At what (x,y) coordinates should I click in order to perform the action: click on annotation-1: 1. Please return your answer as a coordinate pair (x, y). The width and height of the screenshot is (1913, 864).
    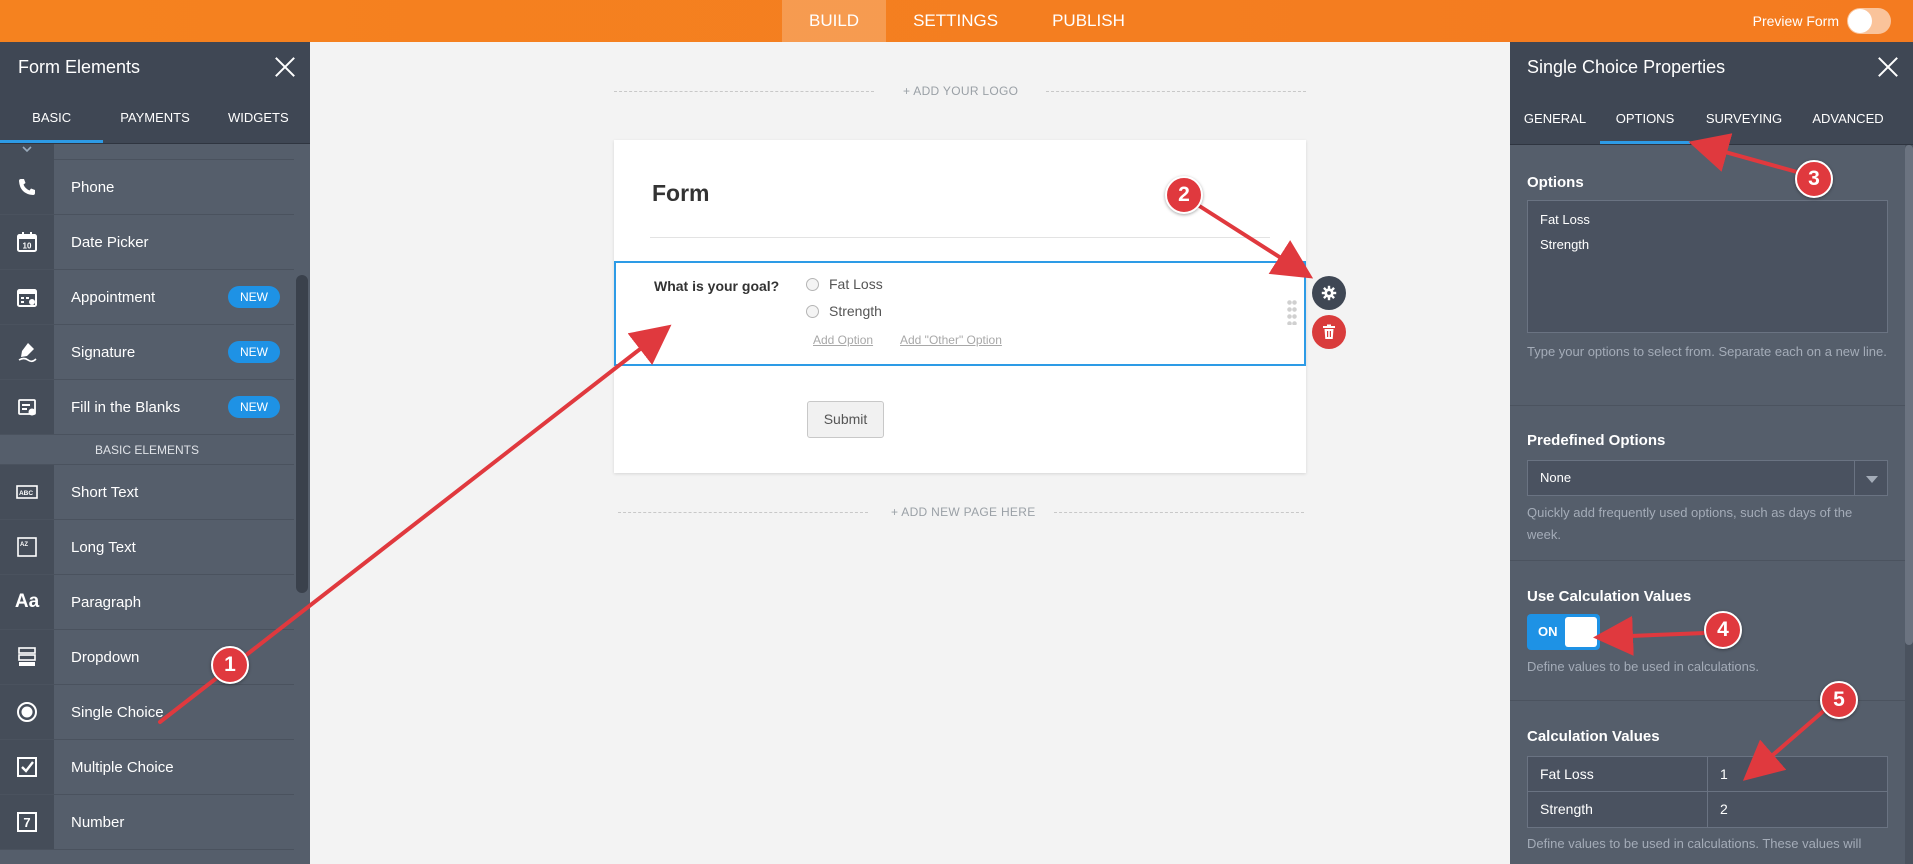
    Looking at the image, I should click on (230, 665).